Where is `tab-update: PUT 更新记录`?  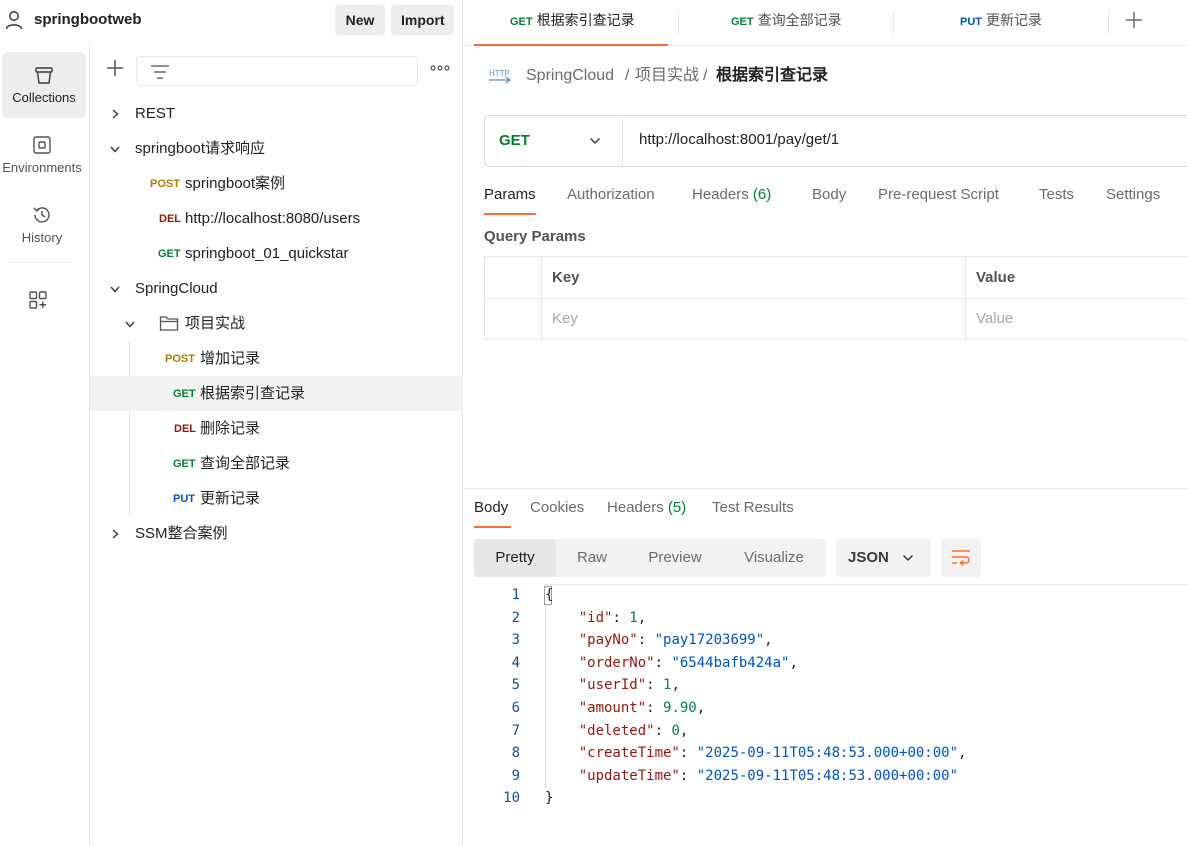
tab-update: PUT 更新记录 is located at coordinates (1001, 23).